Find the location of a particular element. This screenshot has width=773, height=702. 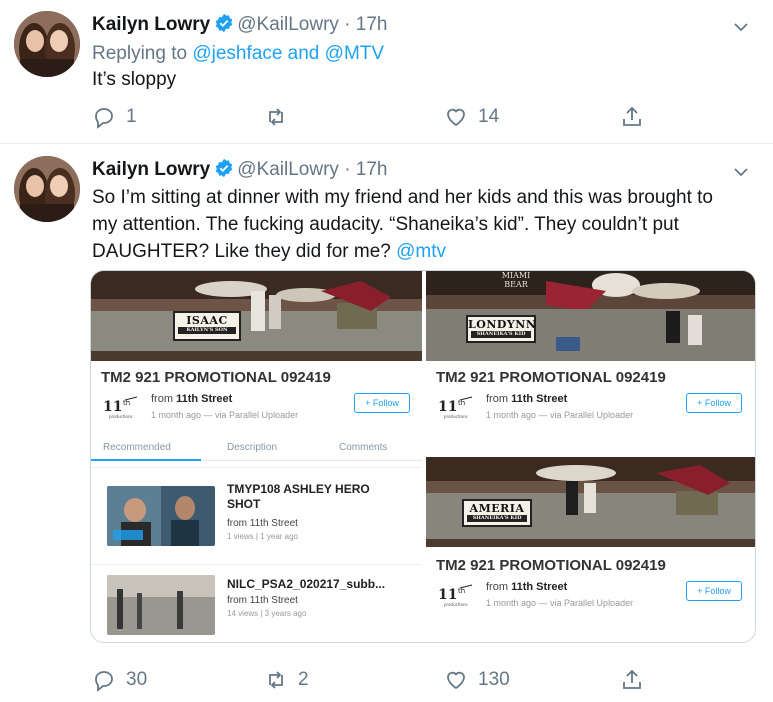

tweet-text: It’s sloppy is located at coordinates (134, 79).